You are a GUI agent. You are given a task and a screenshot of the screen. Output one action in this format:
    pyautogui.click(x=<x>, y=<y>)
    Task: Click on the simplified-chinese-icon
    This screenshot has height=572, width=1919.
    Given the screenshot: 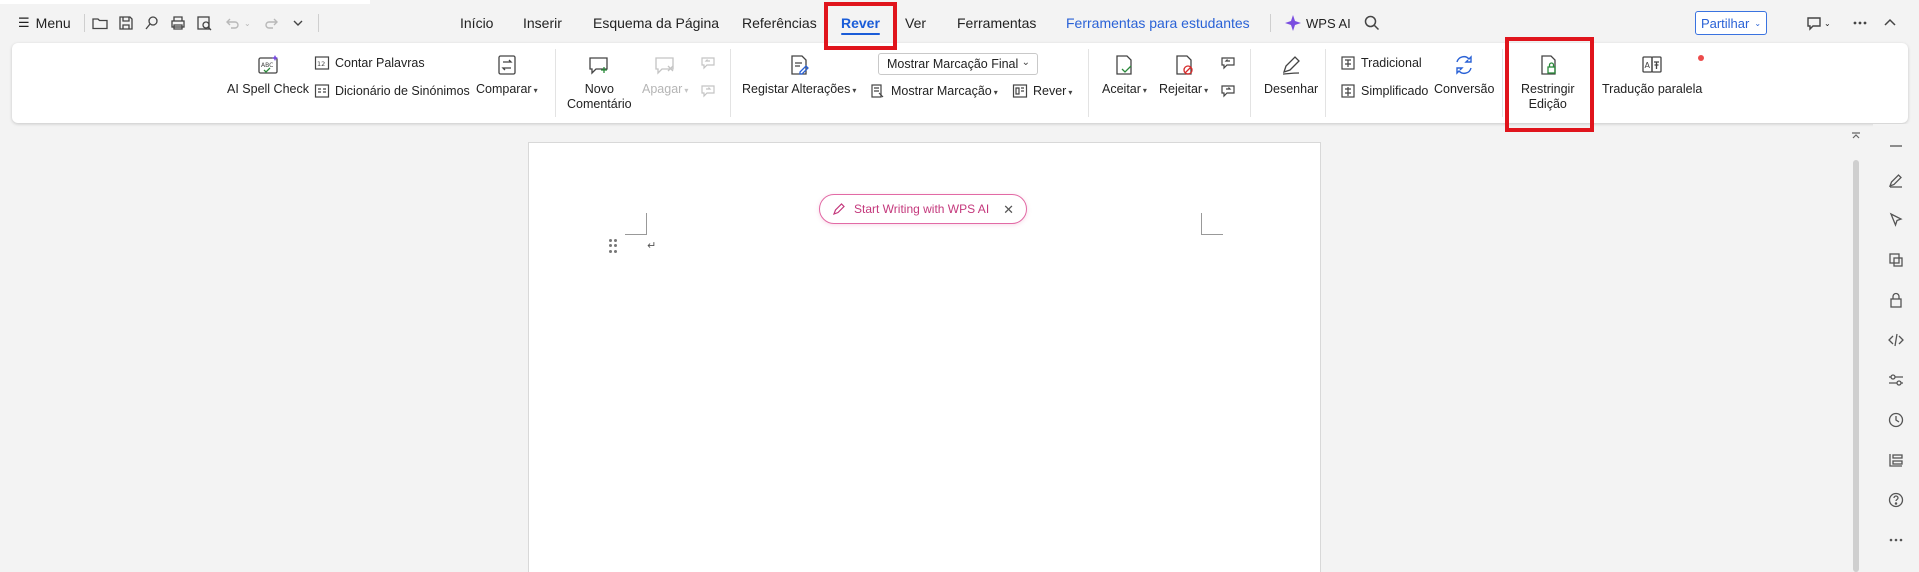 What is the action you would take?
    pyautogui.click(x=1348, y=91)
    